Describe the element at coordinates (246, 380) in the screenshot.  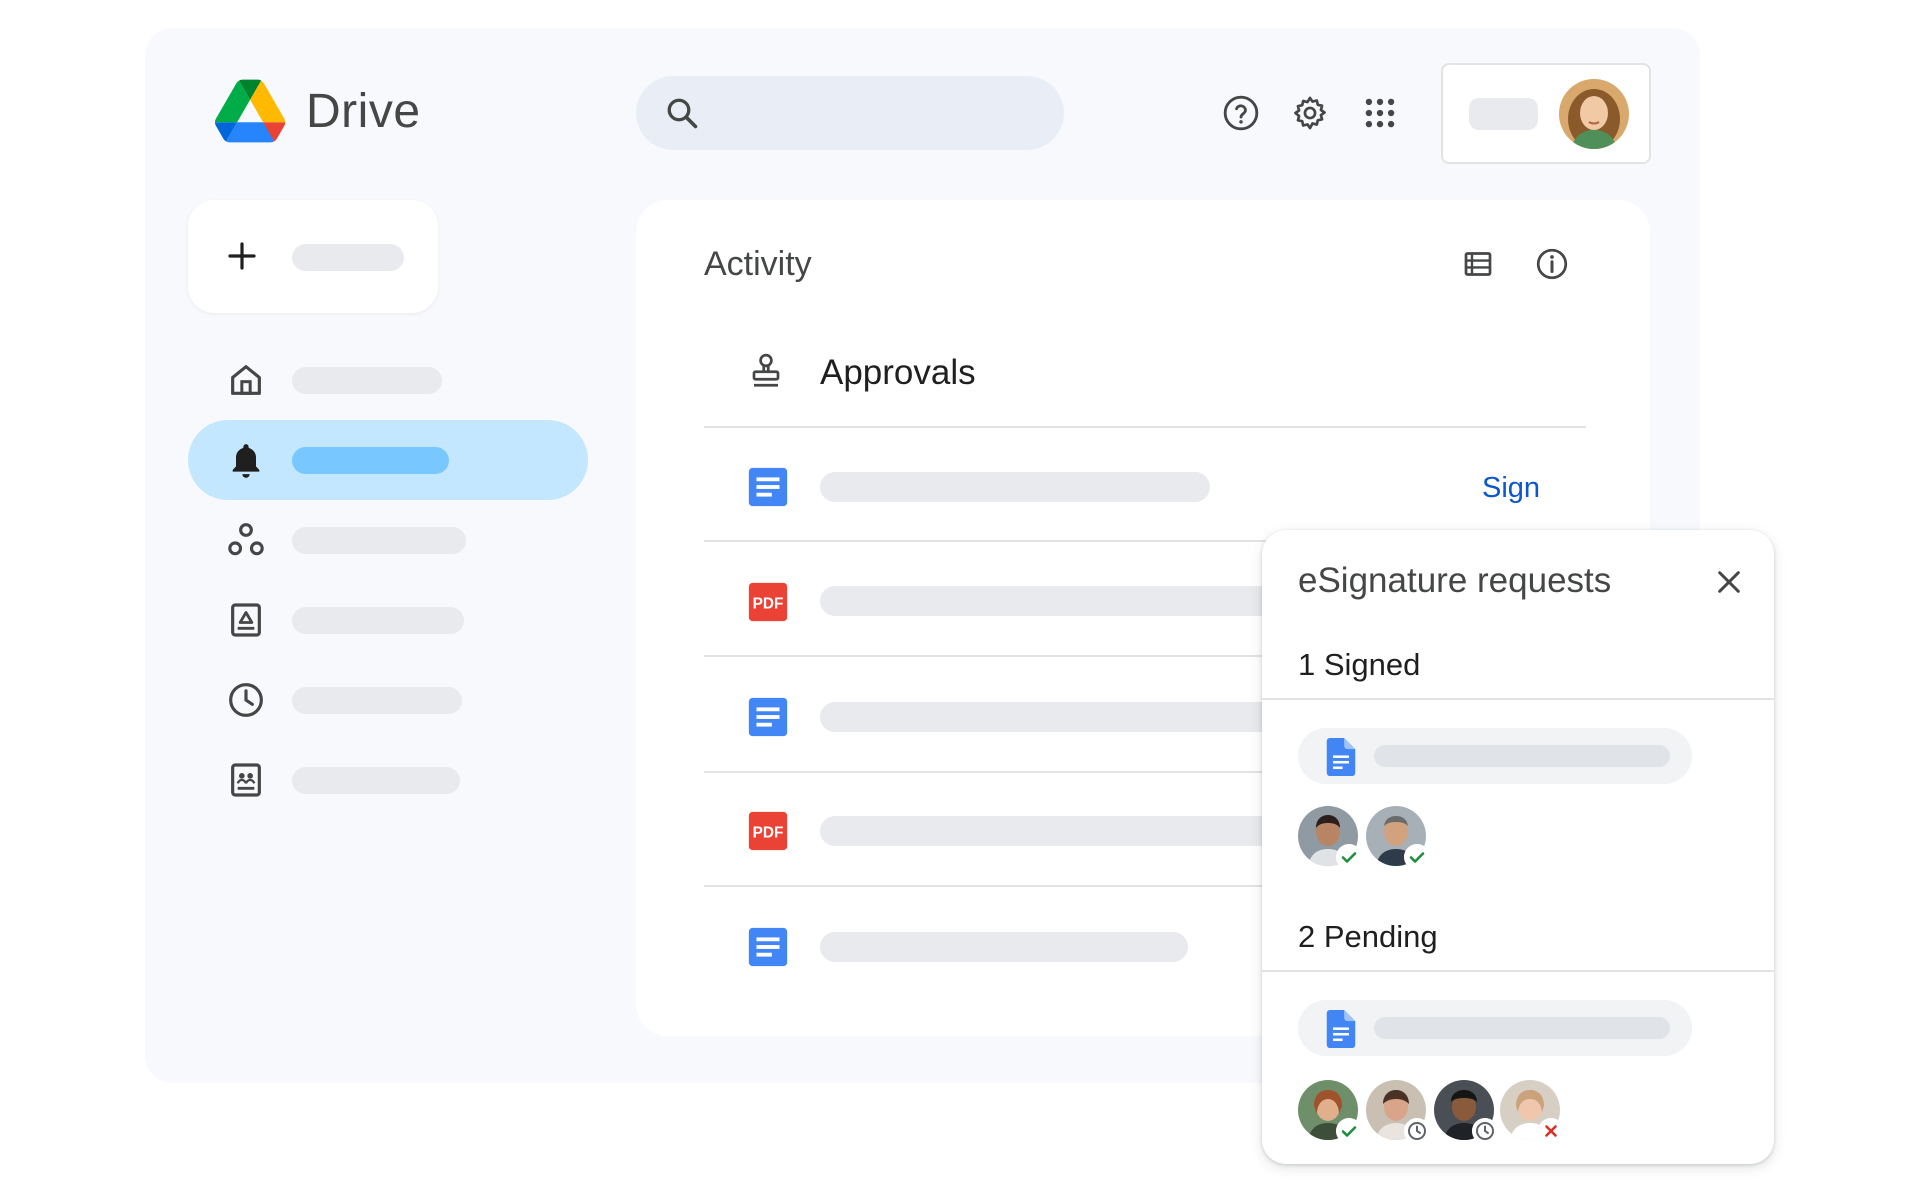
I see `home-icon` at that location.